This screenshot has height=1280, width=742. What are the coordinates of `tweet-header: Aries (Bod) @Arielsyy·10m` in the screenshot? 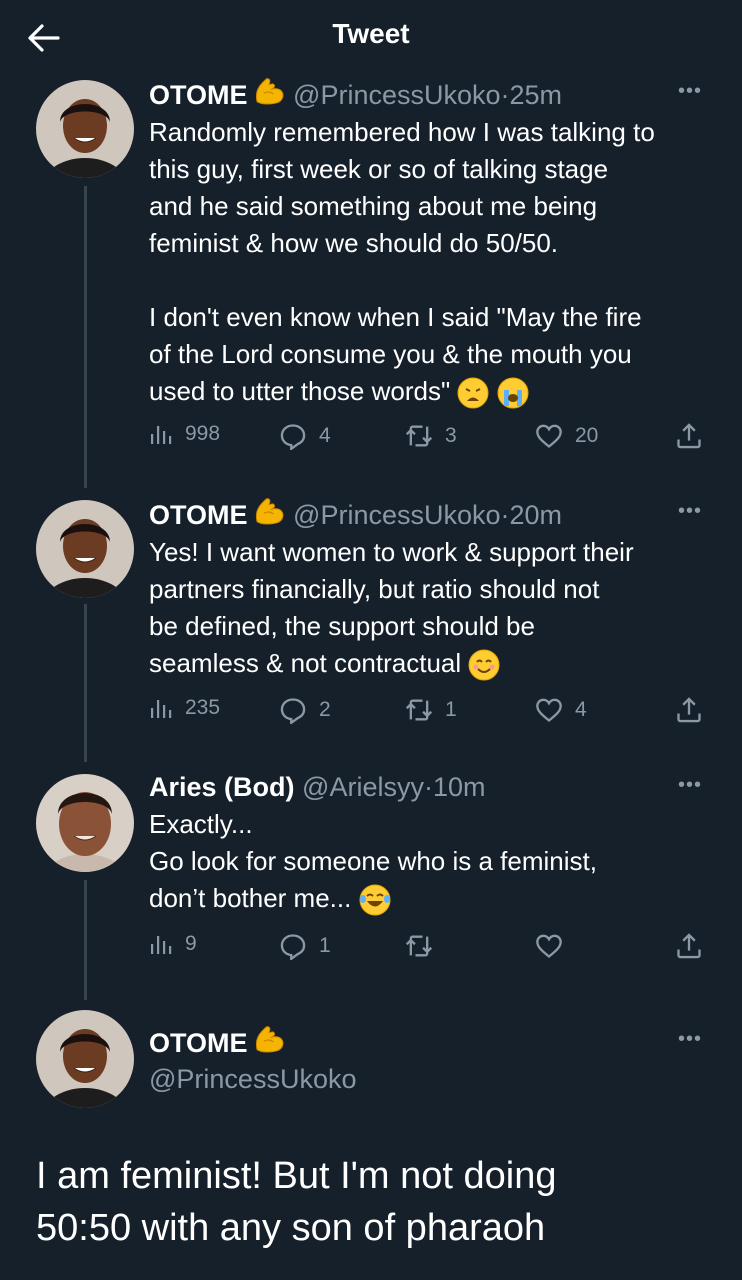 It's located at (434, 787).